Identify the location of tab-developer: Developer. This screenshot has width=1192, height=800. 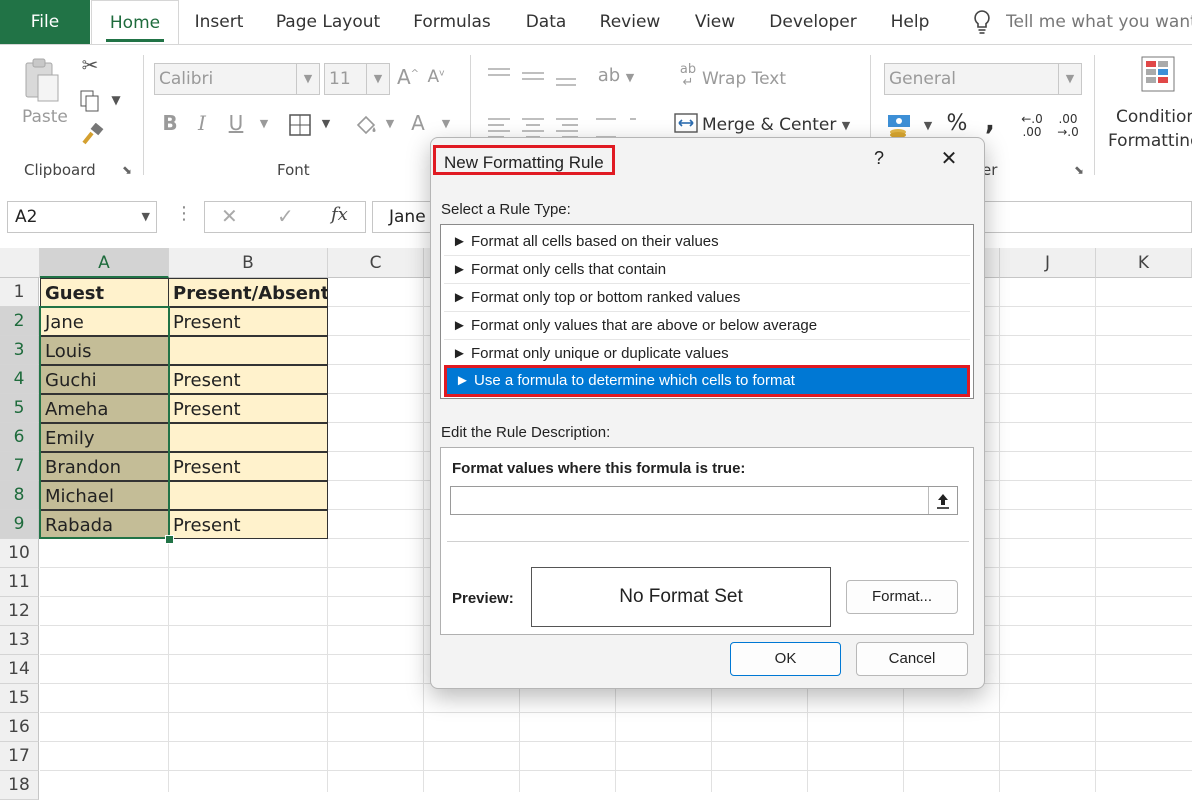
(813, 22).